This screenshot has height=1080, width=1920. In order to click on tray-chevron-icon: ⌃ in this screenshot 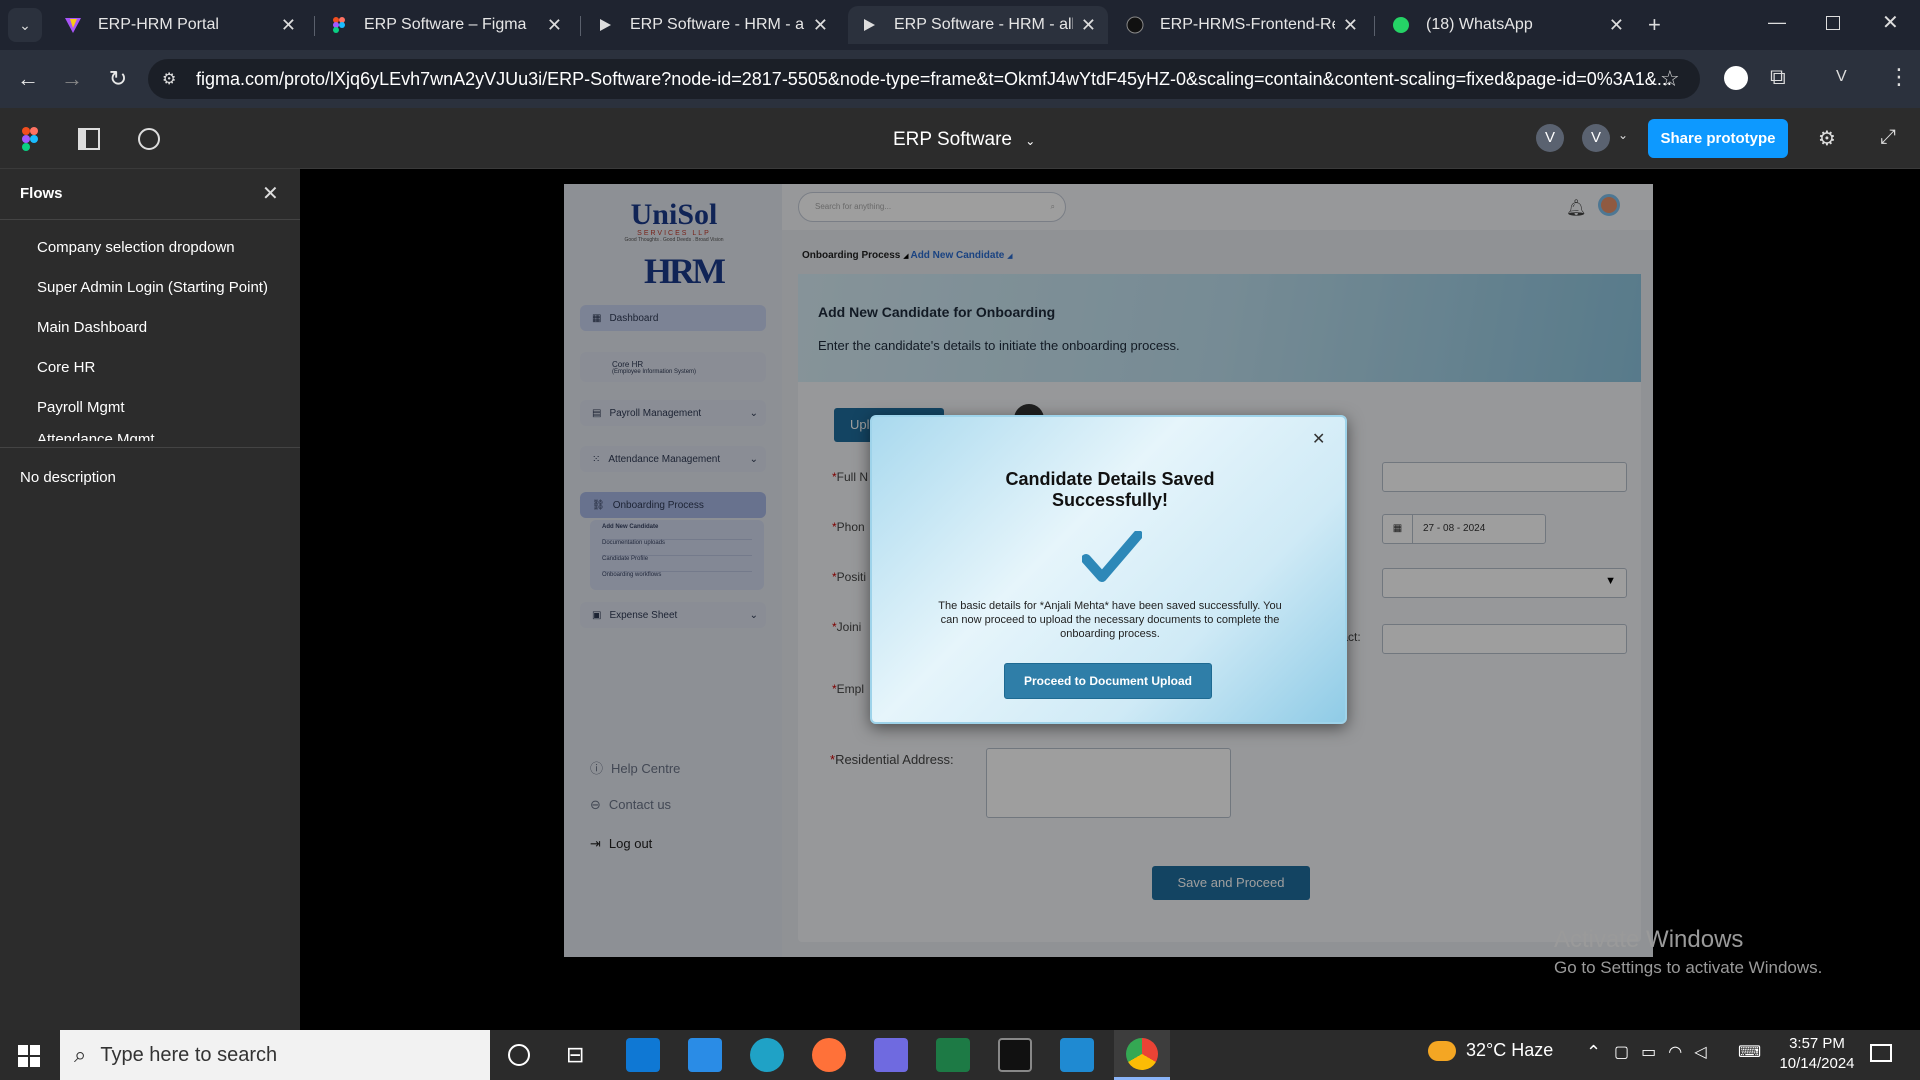, I will do `click(1593, 1052)`.